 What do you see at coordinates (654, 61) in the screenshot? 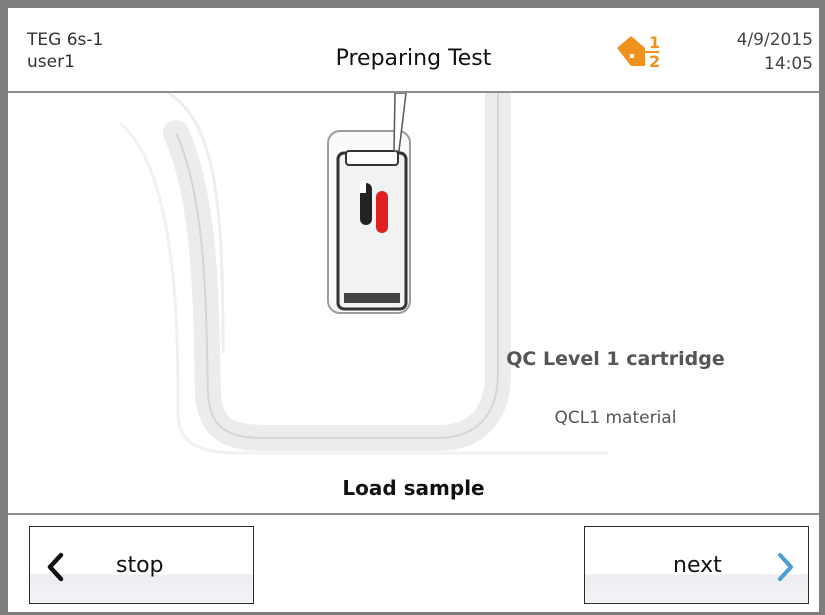
I see `svg-text: 2` at bounding box center [654, 61].